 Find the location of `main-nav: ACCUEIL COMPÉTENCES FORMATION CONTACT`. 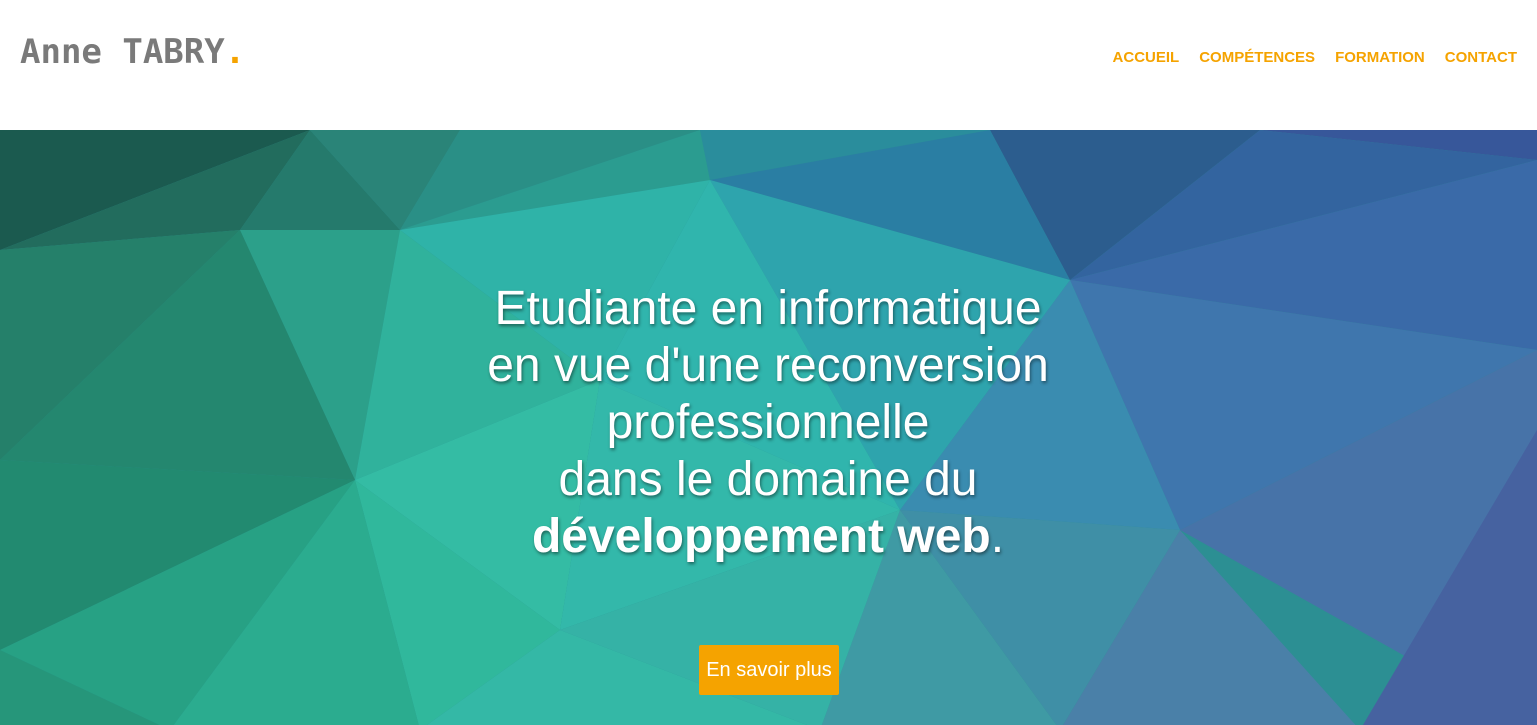

main-nav: ACCUEIL COMPÉTENCES FORMATION CONTACT is located at coordinates (1315, 58).